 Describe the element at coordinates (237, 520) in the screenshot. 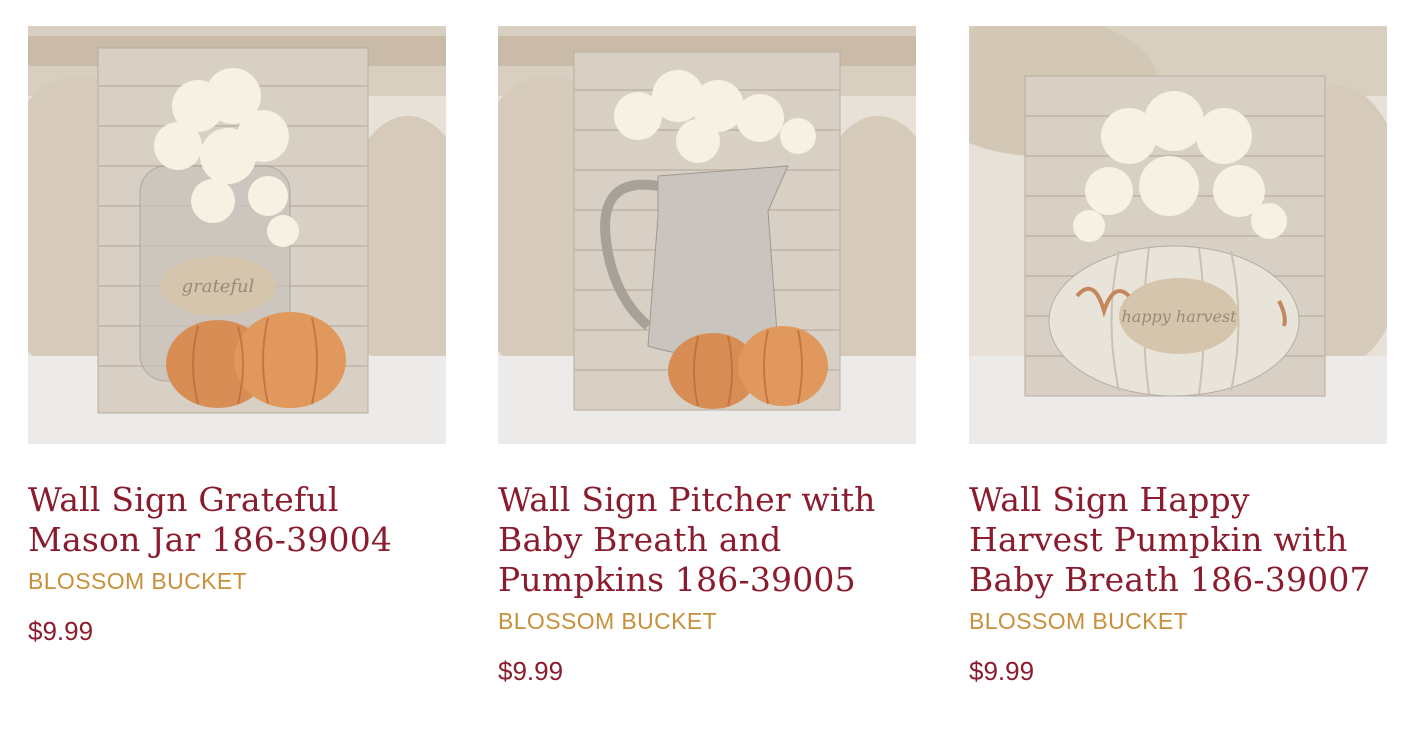

I see `product-title-link: Wall Sign Grateful Mason Jar 186-39004` at that location.